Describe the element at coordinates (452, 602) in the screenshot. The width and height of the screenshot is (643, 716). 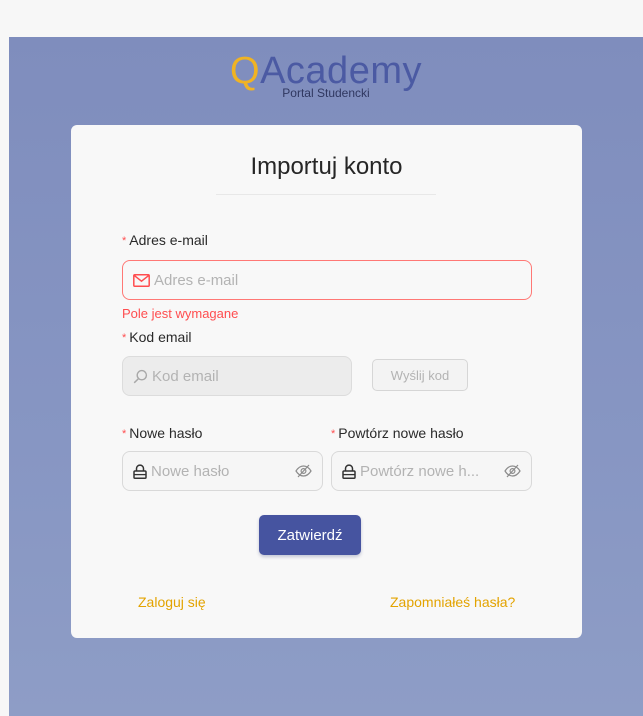
I see `forgot-password-link: Zapomniałeś hasła?` at that location.